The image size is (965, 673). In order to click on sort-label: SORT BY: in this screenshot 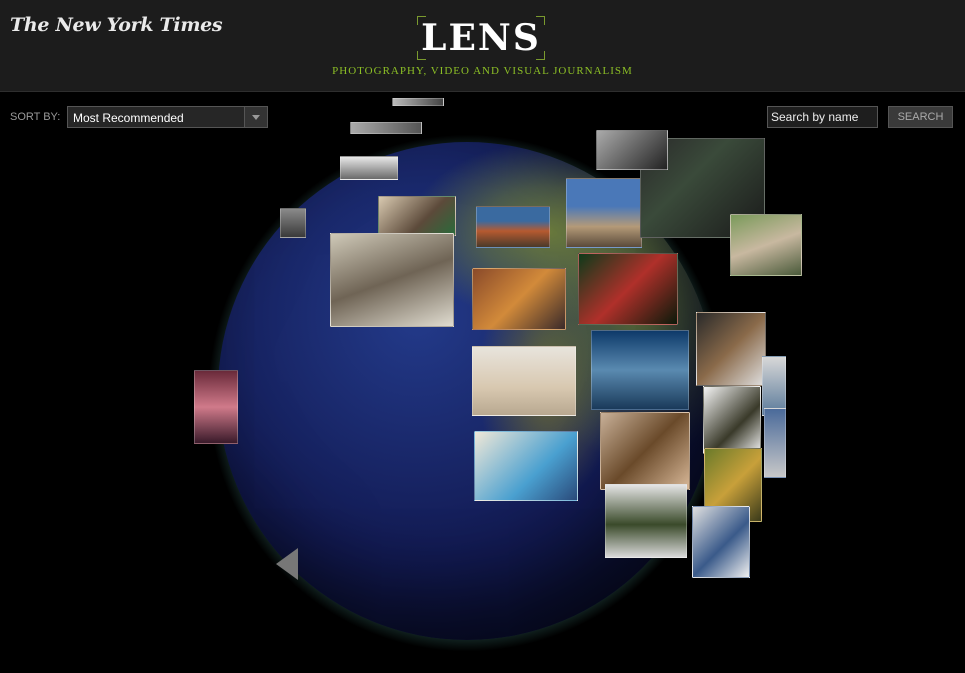, I will do `click(35, 117)`.